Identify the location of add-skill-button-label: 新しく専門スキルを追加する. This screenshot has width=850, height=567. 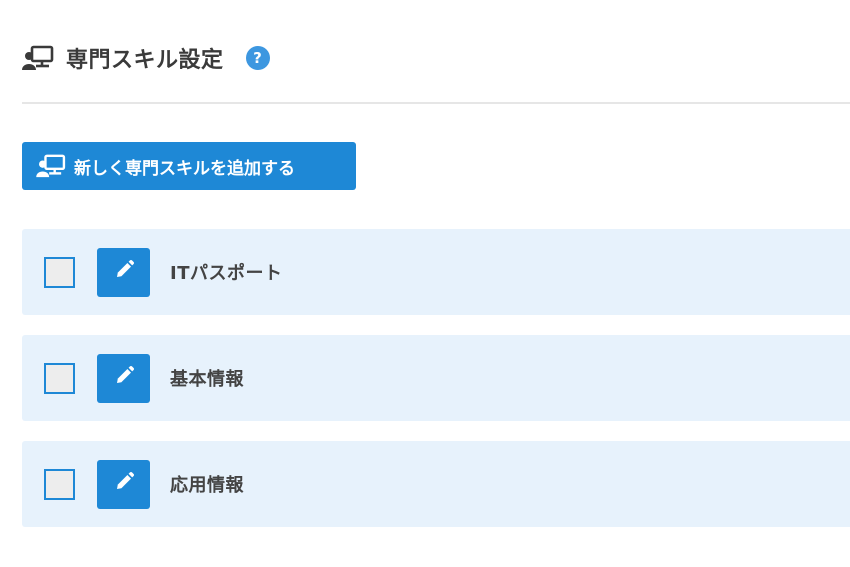
(184, 168).